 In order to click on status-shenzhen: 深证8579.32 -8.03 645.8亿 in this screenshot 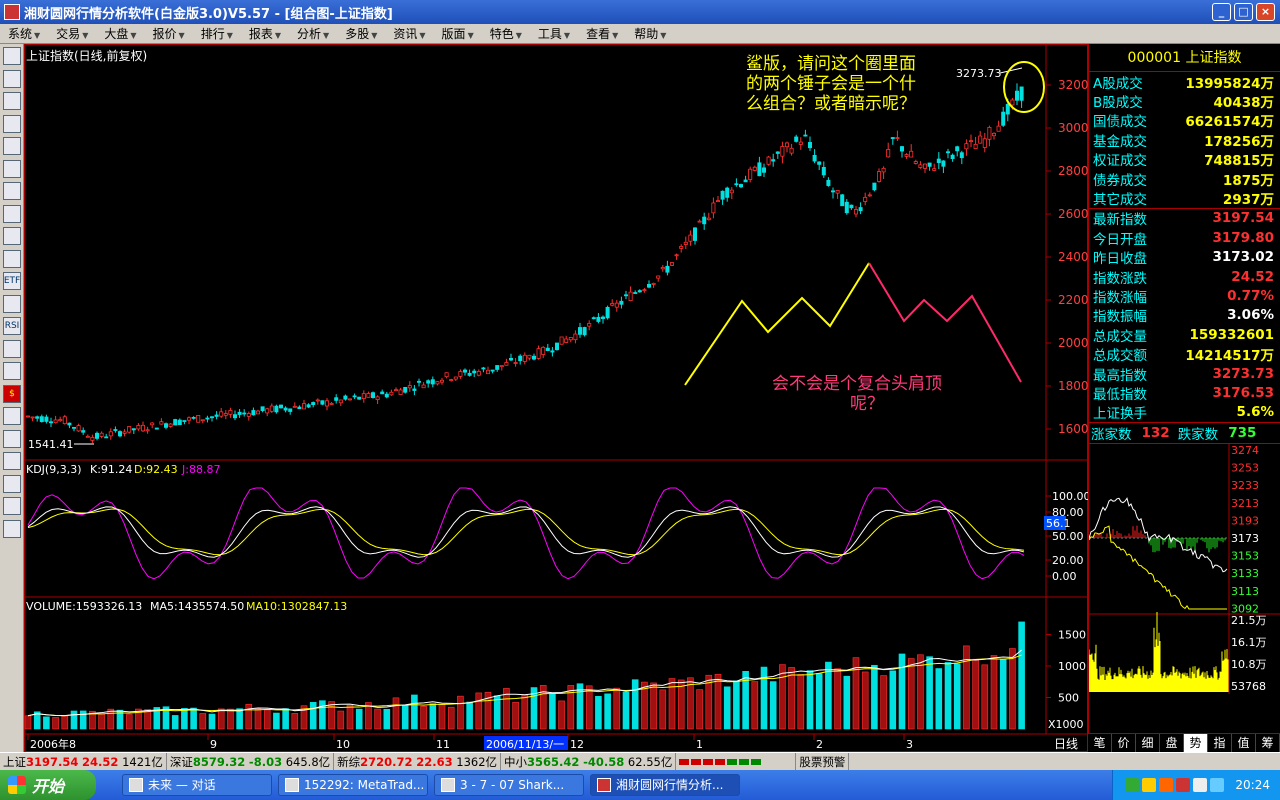, I will do `click(251, 761)`.